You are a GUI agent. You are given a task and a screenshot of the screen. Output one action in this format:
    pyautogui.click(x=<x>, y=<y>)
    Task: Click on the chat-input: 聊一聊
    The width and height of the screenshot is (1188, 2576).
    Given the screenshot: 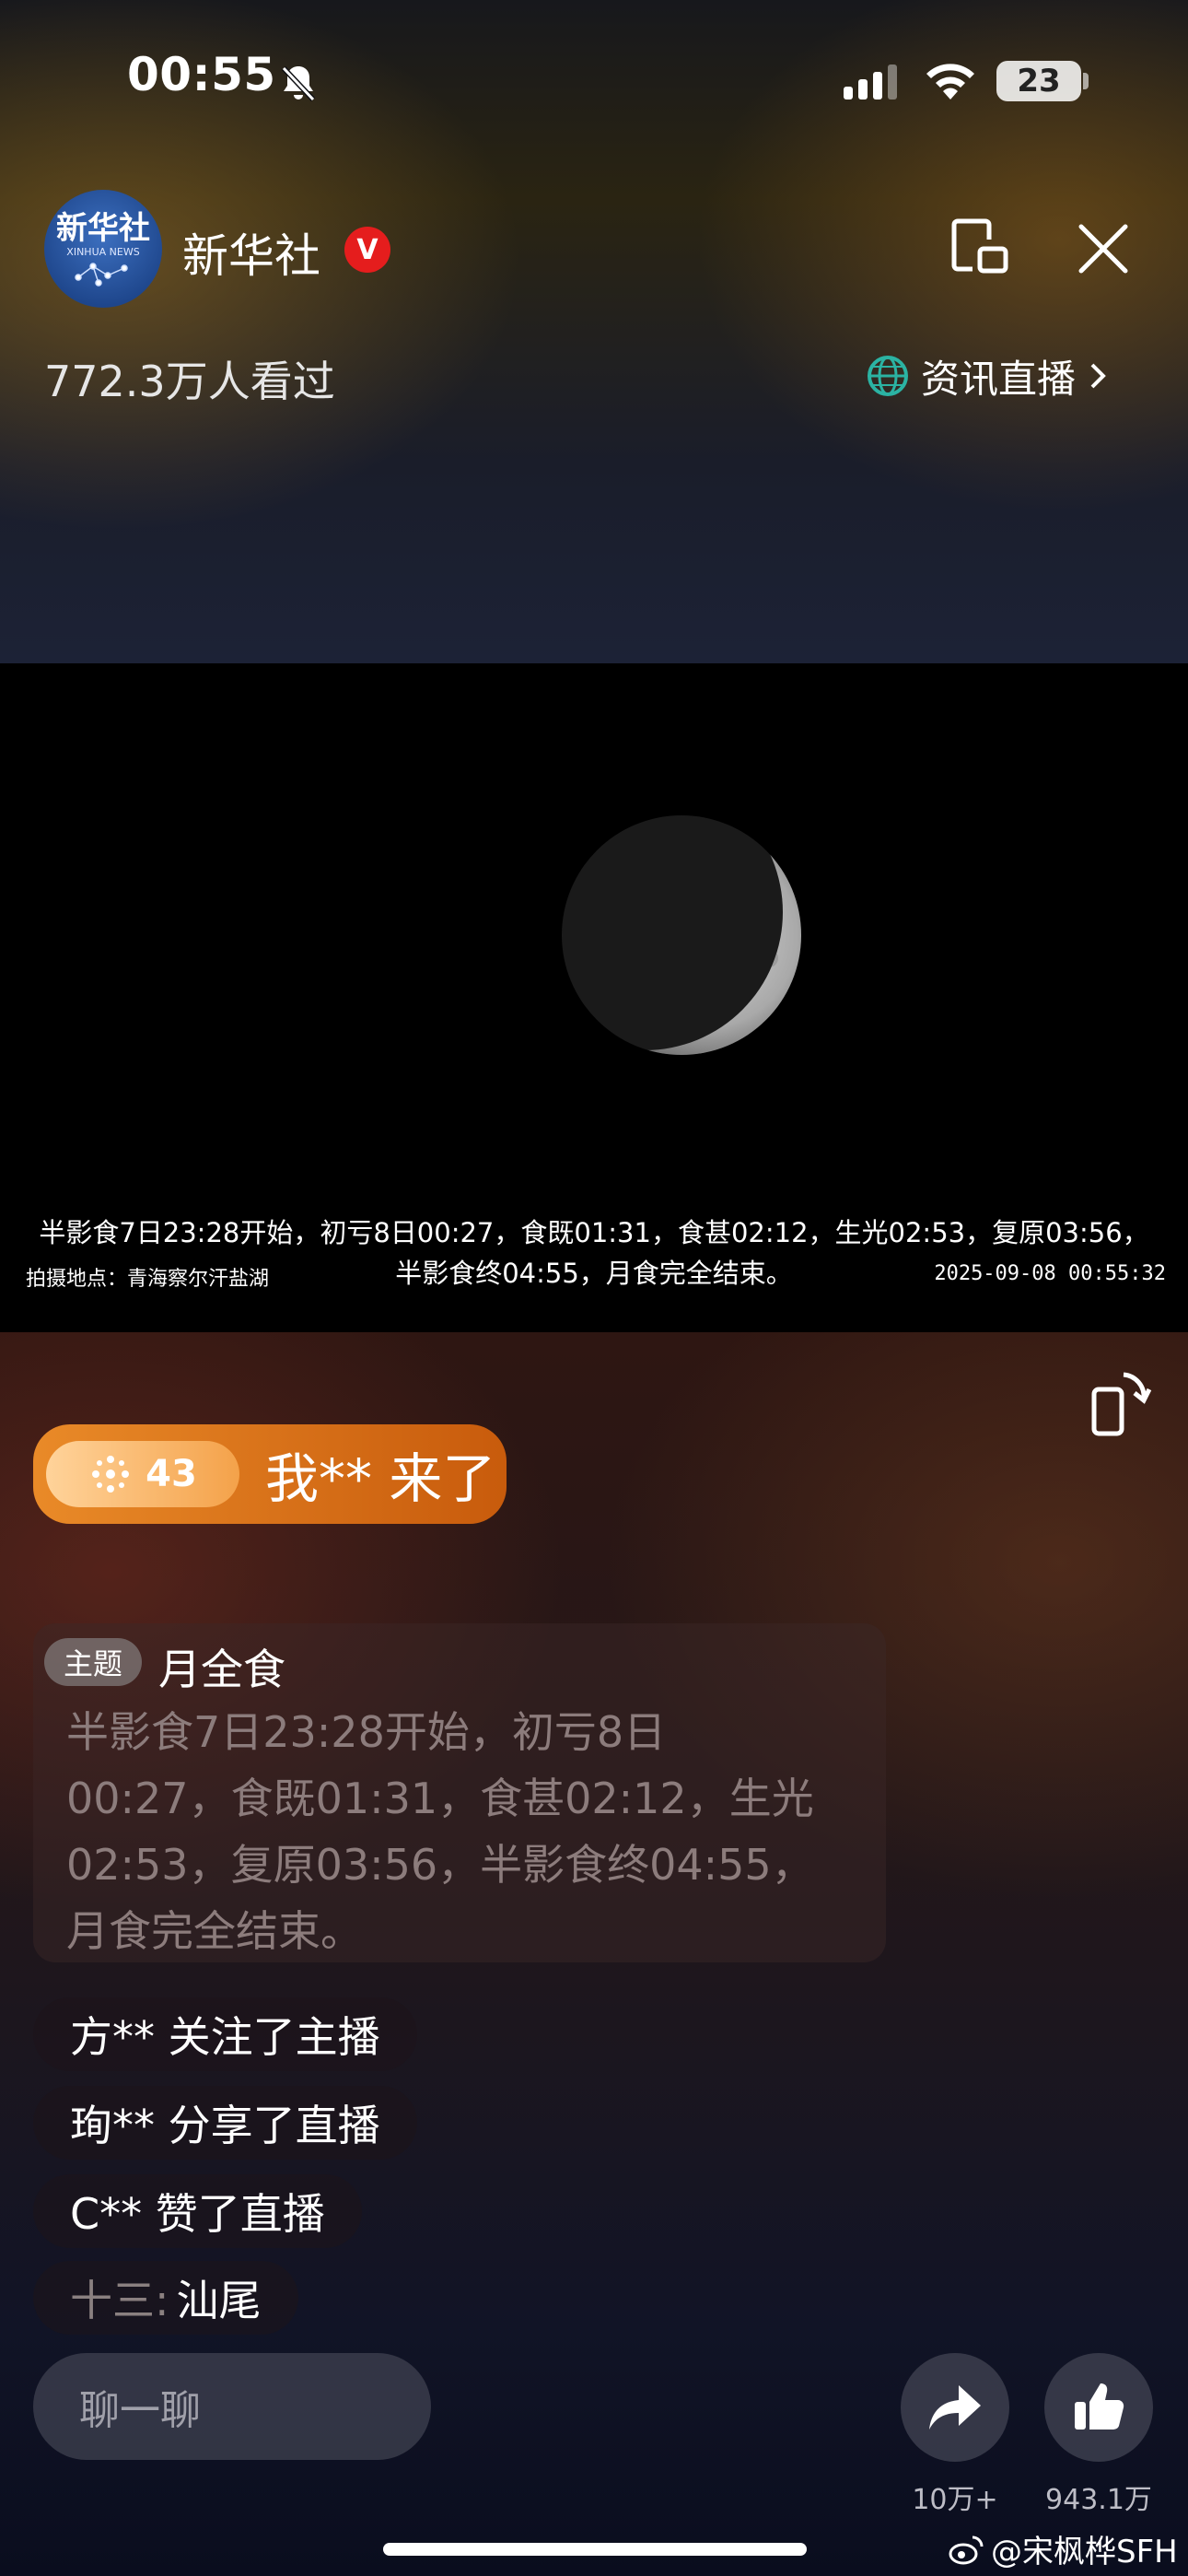 What is the action you would take?
    pyautogui.click(x=232, y=2406)
    